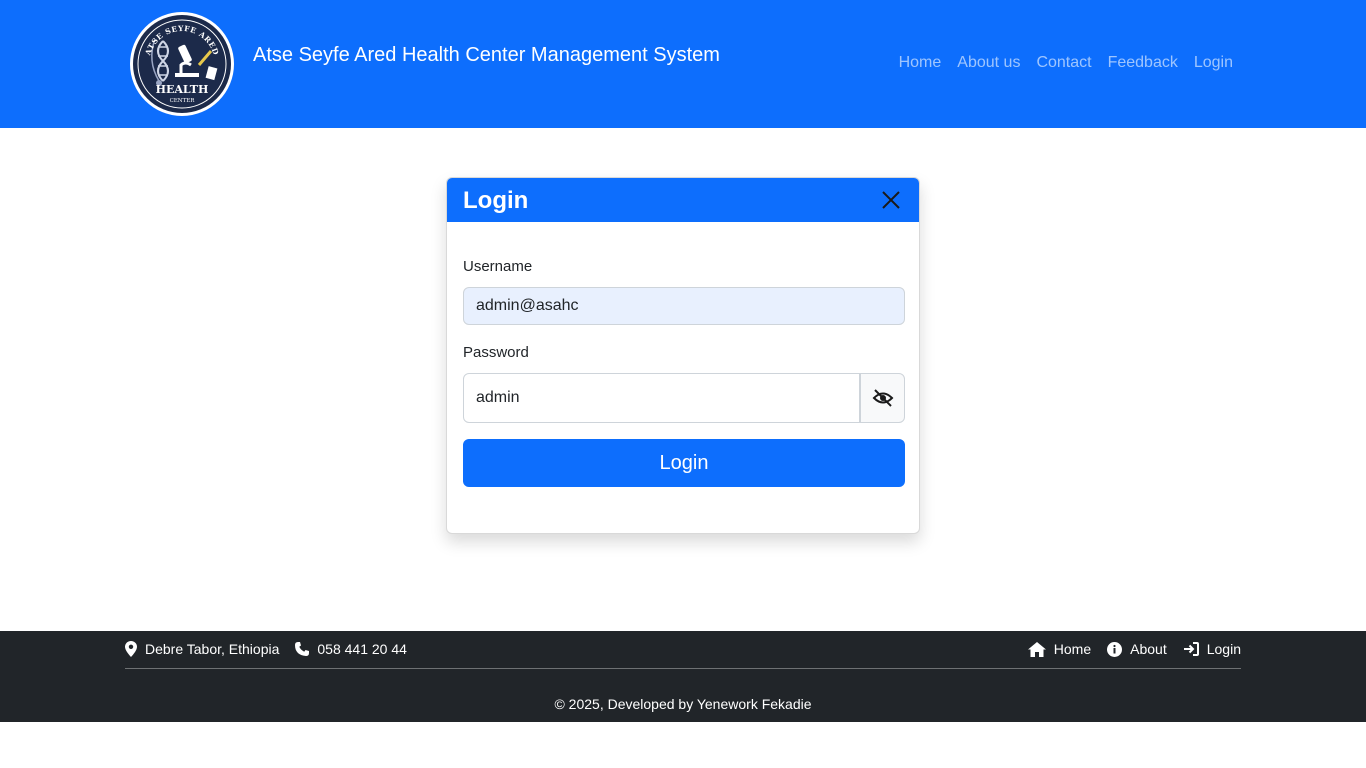 The image size is (1366, 768). Describe the element at coordinates (1213, 63) in the screenshot. I see `nav-login: Login` at that location.